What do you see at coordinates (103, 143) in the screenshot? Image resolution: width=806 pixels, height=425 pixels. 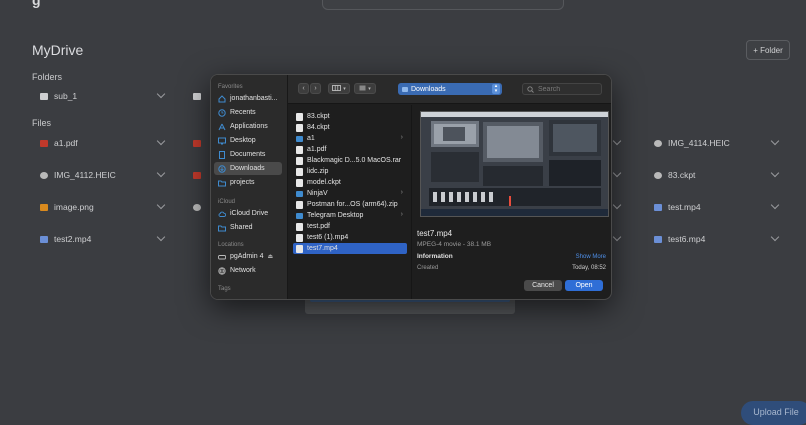 I see `file-card: a1.pdf` at bounding box center [103, 143].